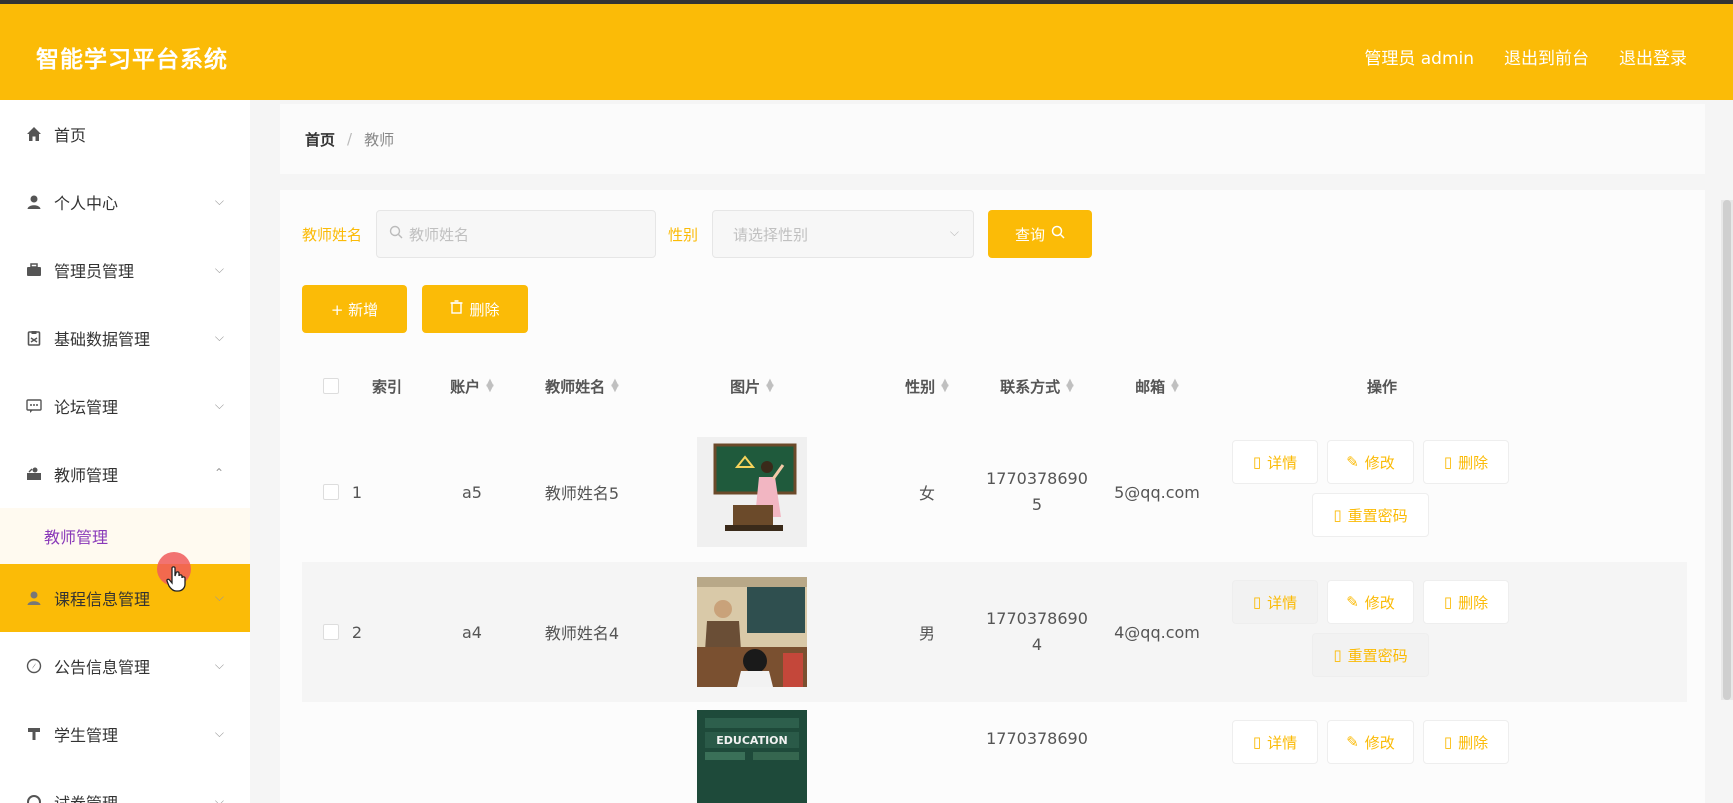  I want to click on sidebar-item-students: 学生管理 ⌵, so click(125, 734).